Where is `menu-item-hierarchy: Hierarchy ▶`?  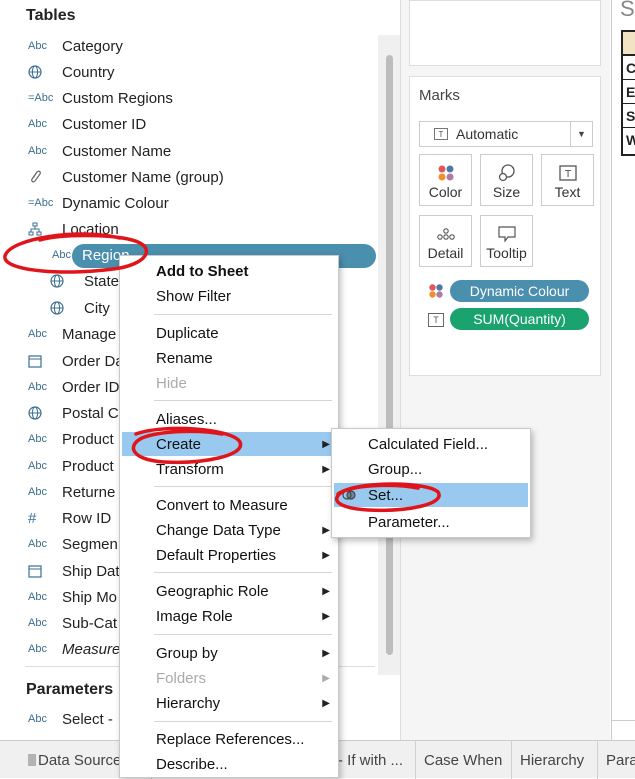
menu-item-hierarchy: Hierarchy ▶ is located at coordinates (229, 703).